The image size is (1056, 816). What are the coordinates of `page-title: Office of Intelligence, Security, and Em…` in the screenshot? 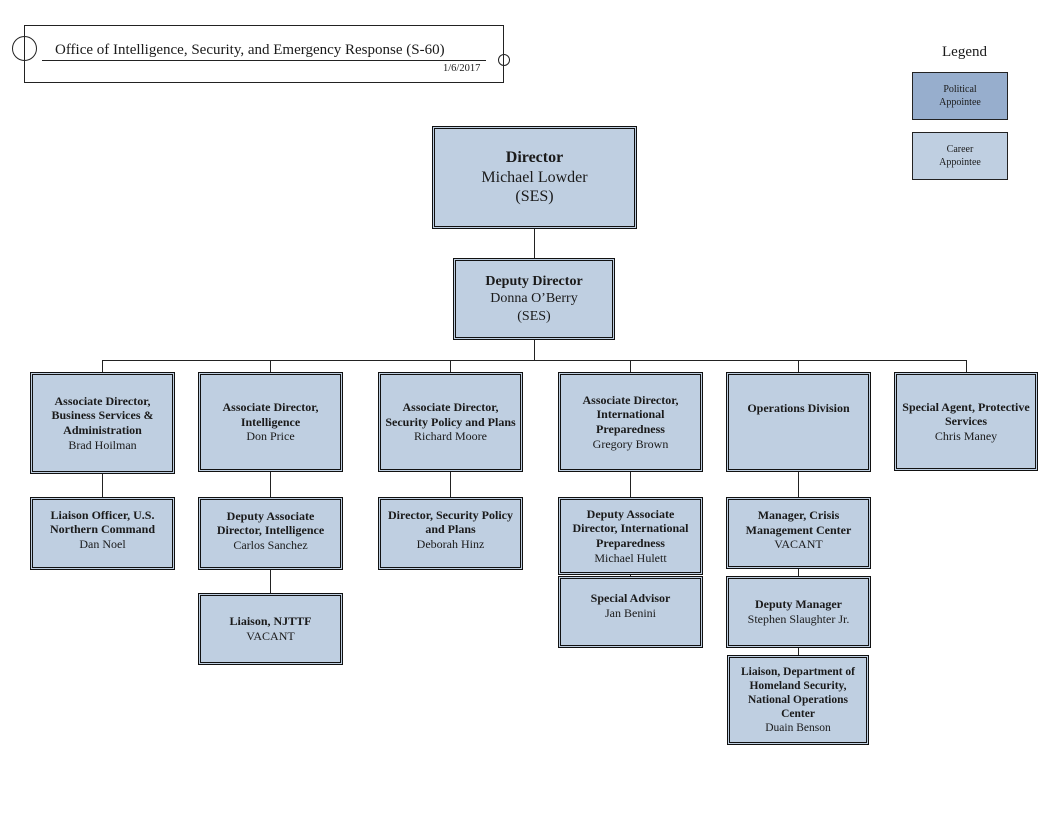 It's located at (250, 50).